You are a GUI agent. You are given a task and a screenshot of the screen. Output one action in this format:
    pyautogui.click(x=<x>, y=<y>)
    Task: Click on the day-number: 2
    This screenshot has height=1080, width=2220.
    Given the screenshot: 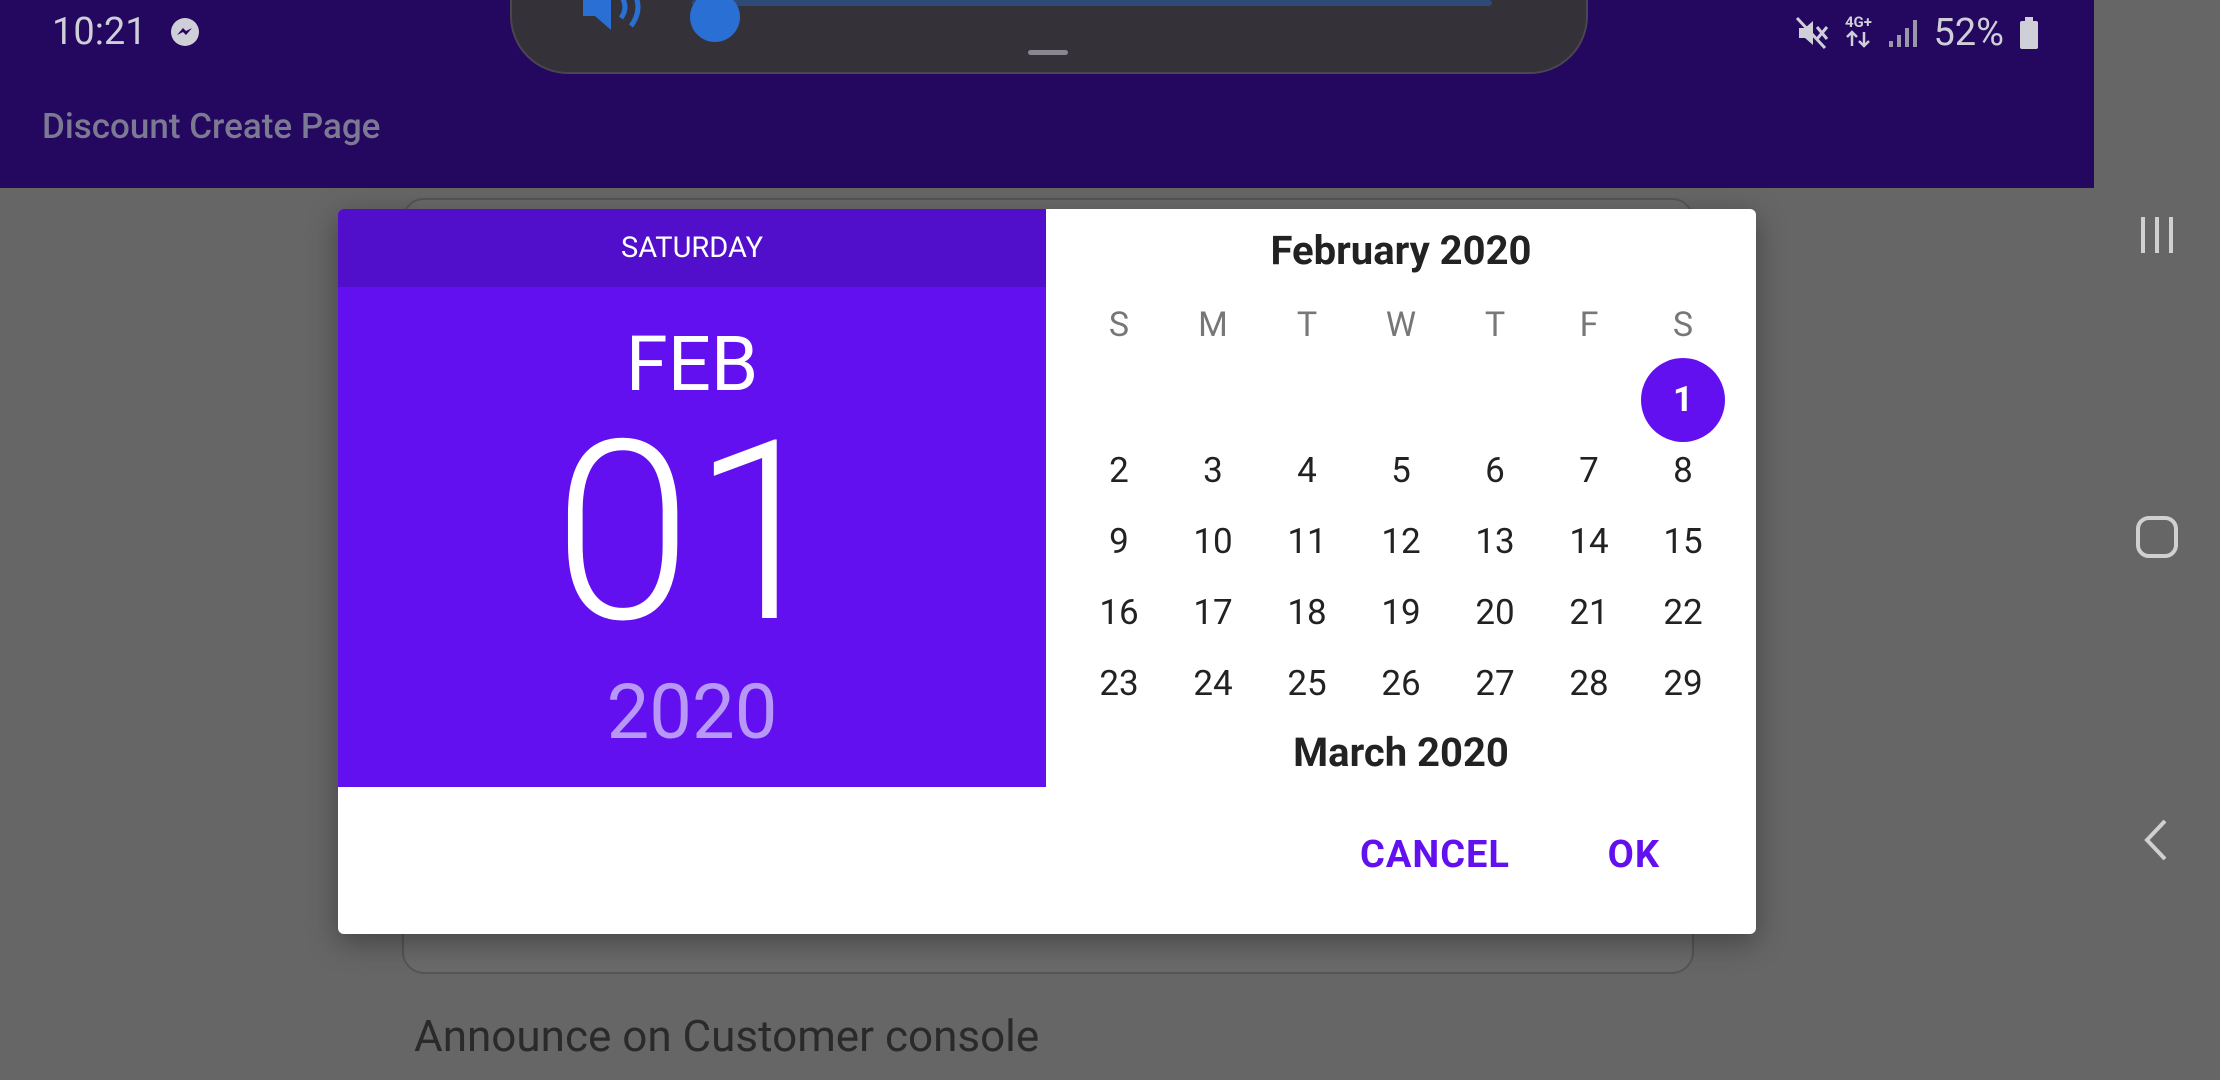 What is the action you would take?
    pyautogui.click(x=1119, y=470)
    